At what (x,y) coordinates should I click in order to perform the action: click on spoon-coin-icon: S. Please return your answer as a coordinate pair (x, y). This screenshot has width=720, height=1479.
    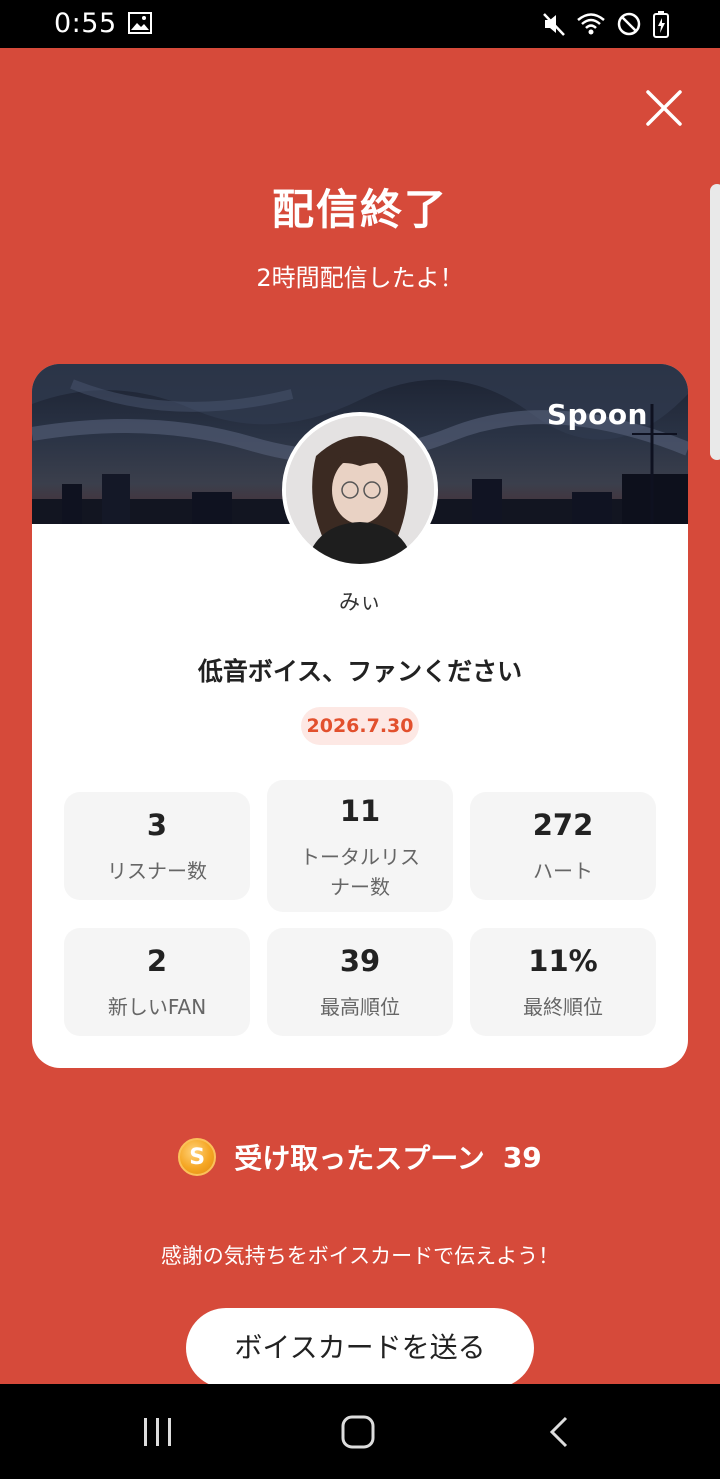
    Looking at the image, I should click on (197, 1157).